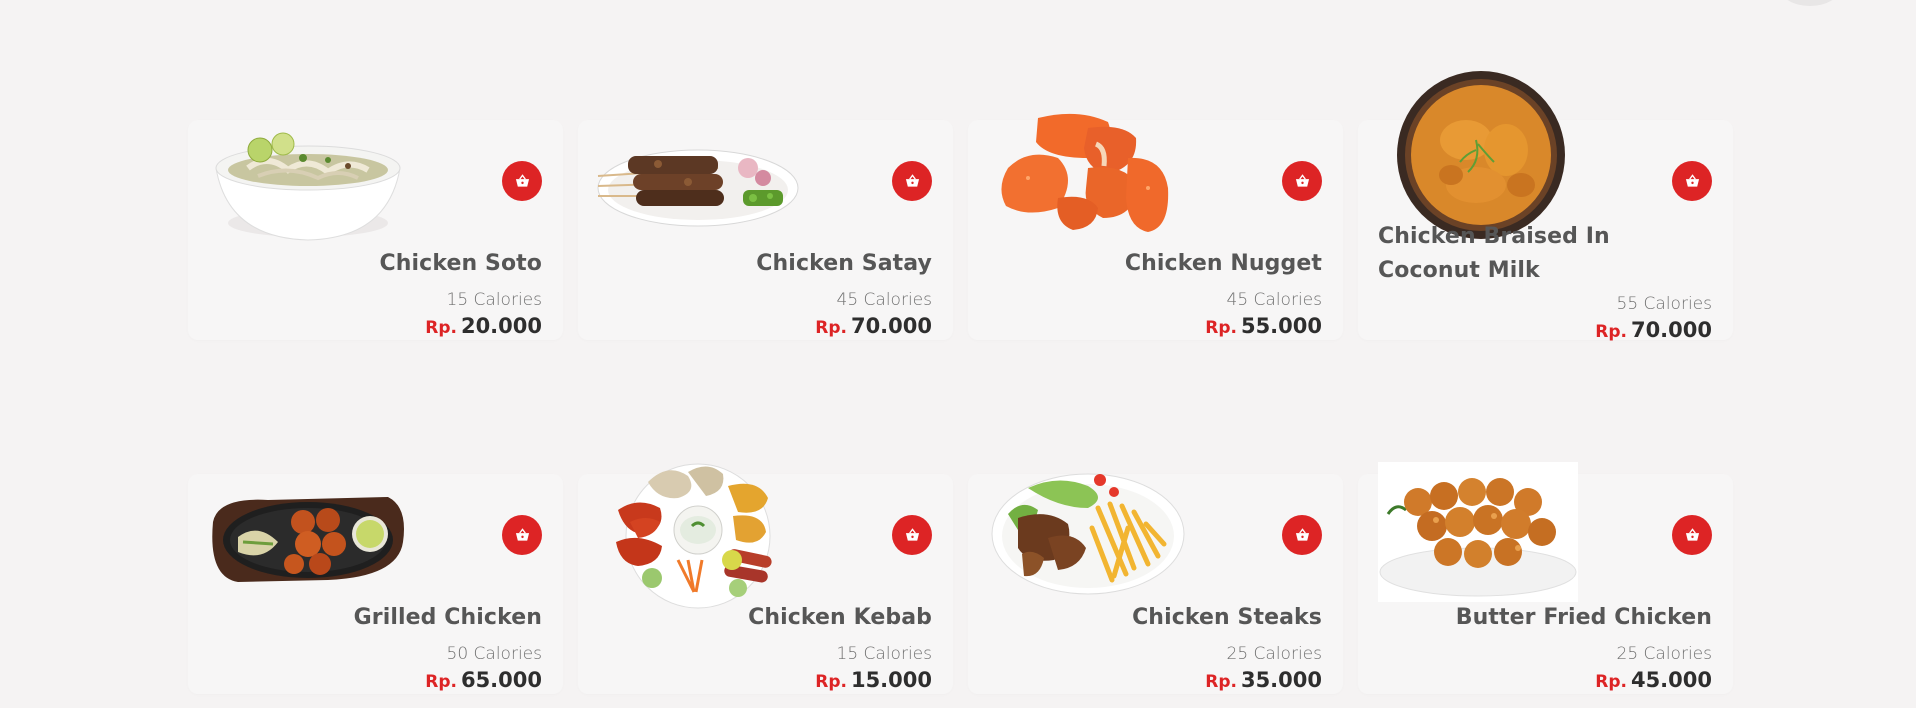 The width and height of the screenshot is (1916, 708). What do you see at coordinates (1584, 680) in the screenshot?
I see `product-price: Rp. 45.000` at bounding box center [1584, 680].